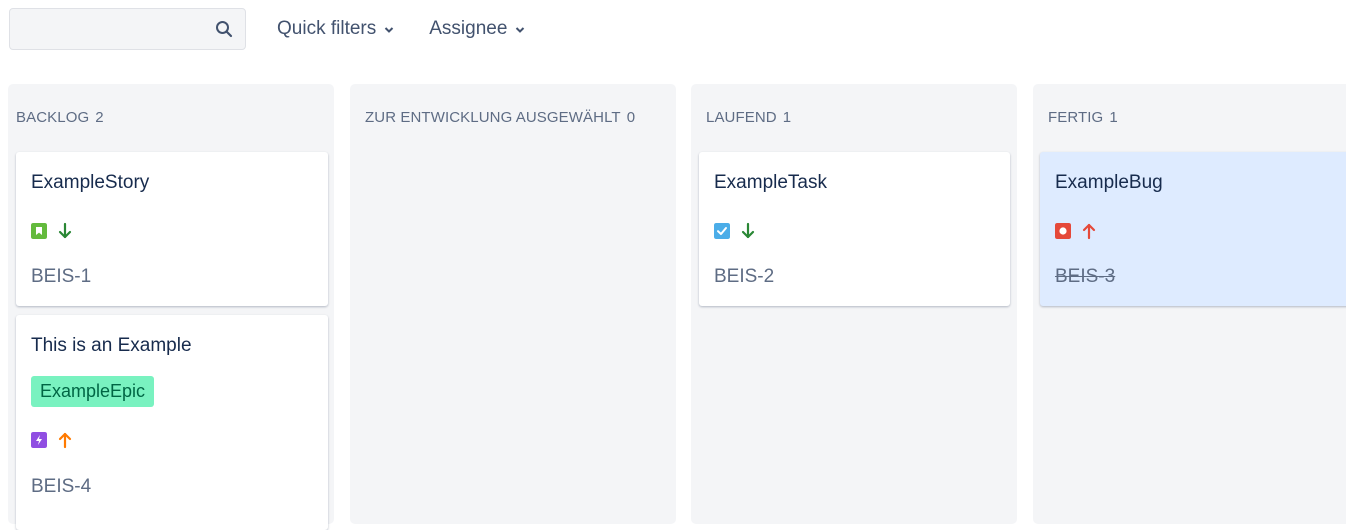 The width and height of the screenshot is (1346, 530). Describe the element at coordinates (770, 182) in the screenshot. I see `issue-summary: ExampleTask` at that location.